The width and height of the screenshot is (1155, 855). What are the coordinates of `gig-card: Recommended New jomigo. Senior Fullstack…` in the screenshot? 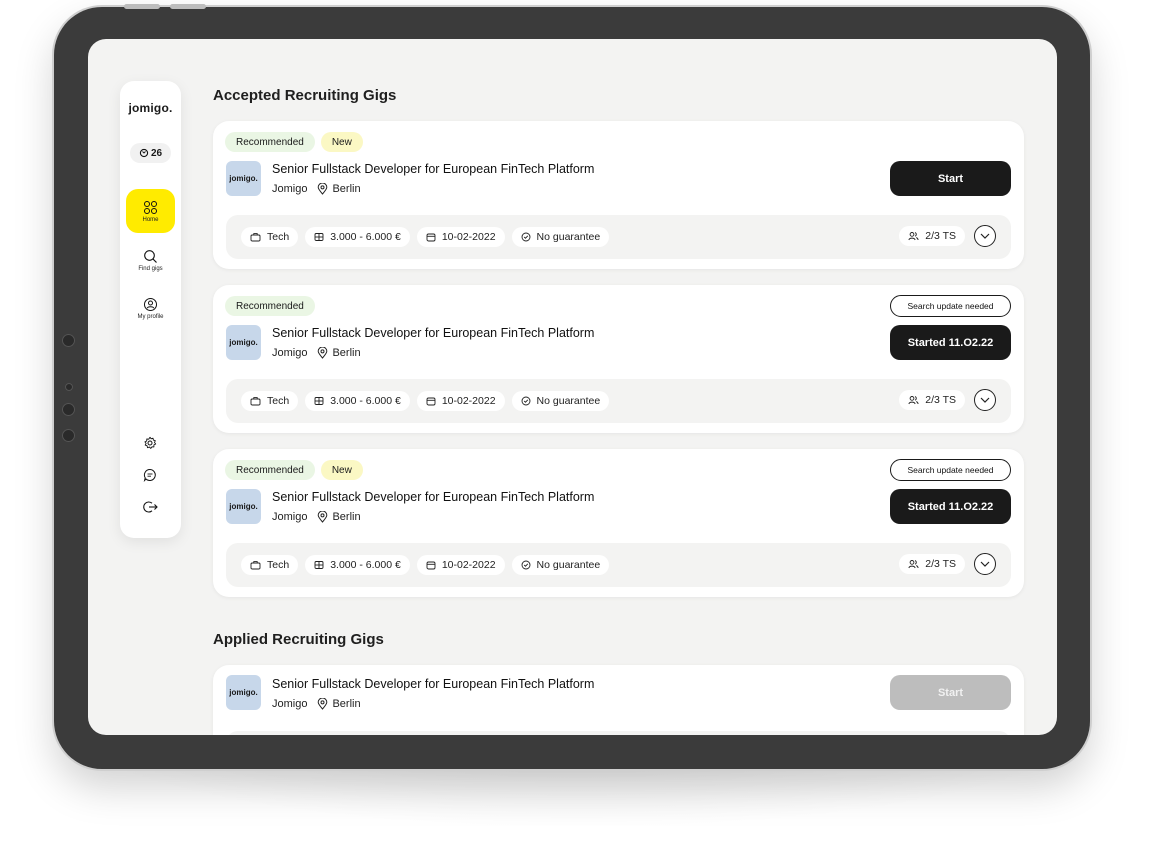 It's located at (618, 195).